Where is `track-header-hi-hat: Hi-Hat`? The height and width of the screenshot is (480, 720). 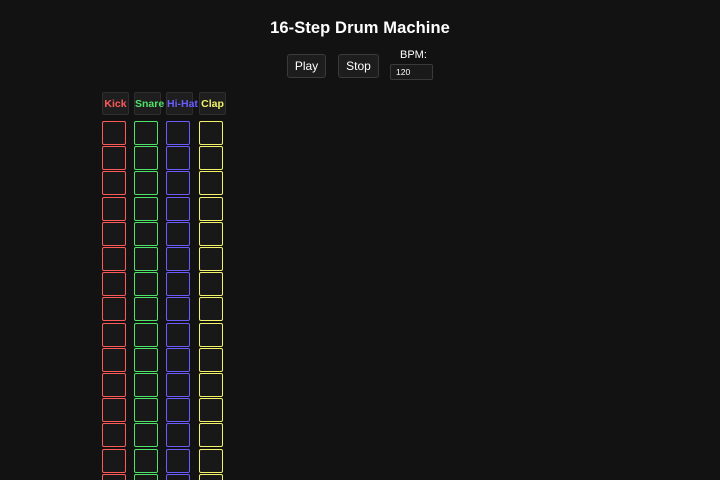 track-header-hi-hat: Hi-Hat is located at coordinates (182, 103).